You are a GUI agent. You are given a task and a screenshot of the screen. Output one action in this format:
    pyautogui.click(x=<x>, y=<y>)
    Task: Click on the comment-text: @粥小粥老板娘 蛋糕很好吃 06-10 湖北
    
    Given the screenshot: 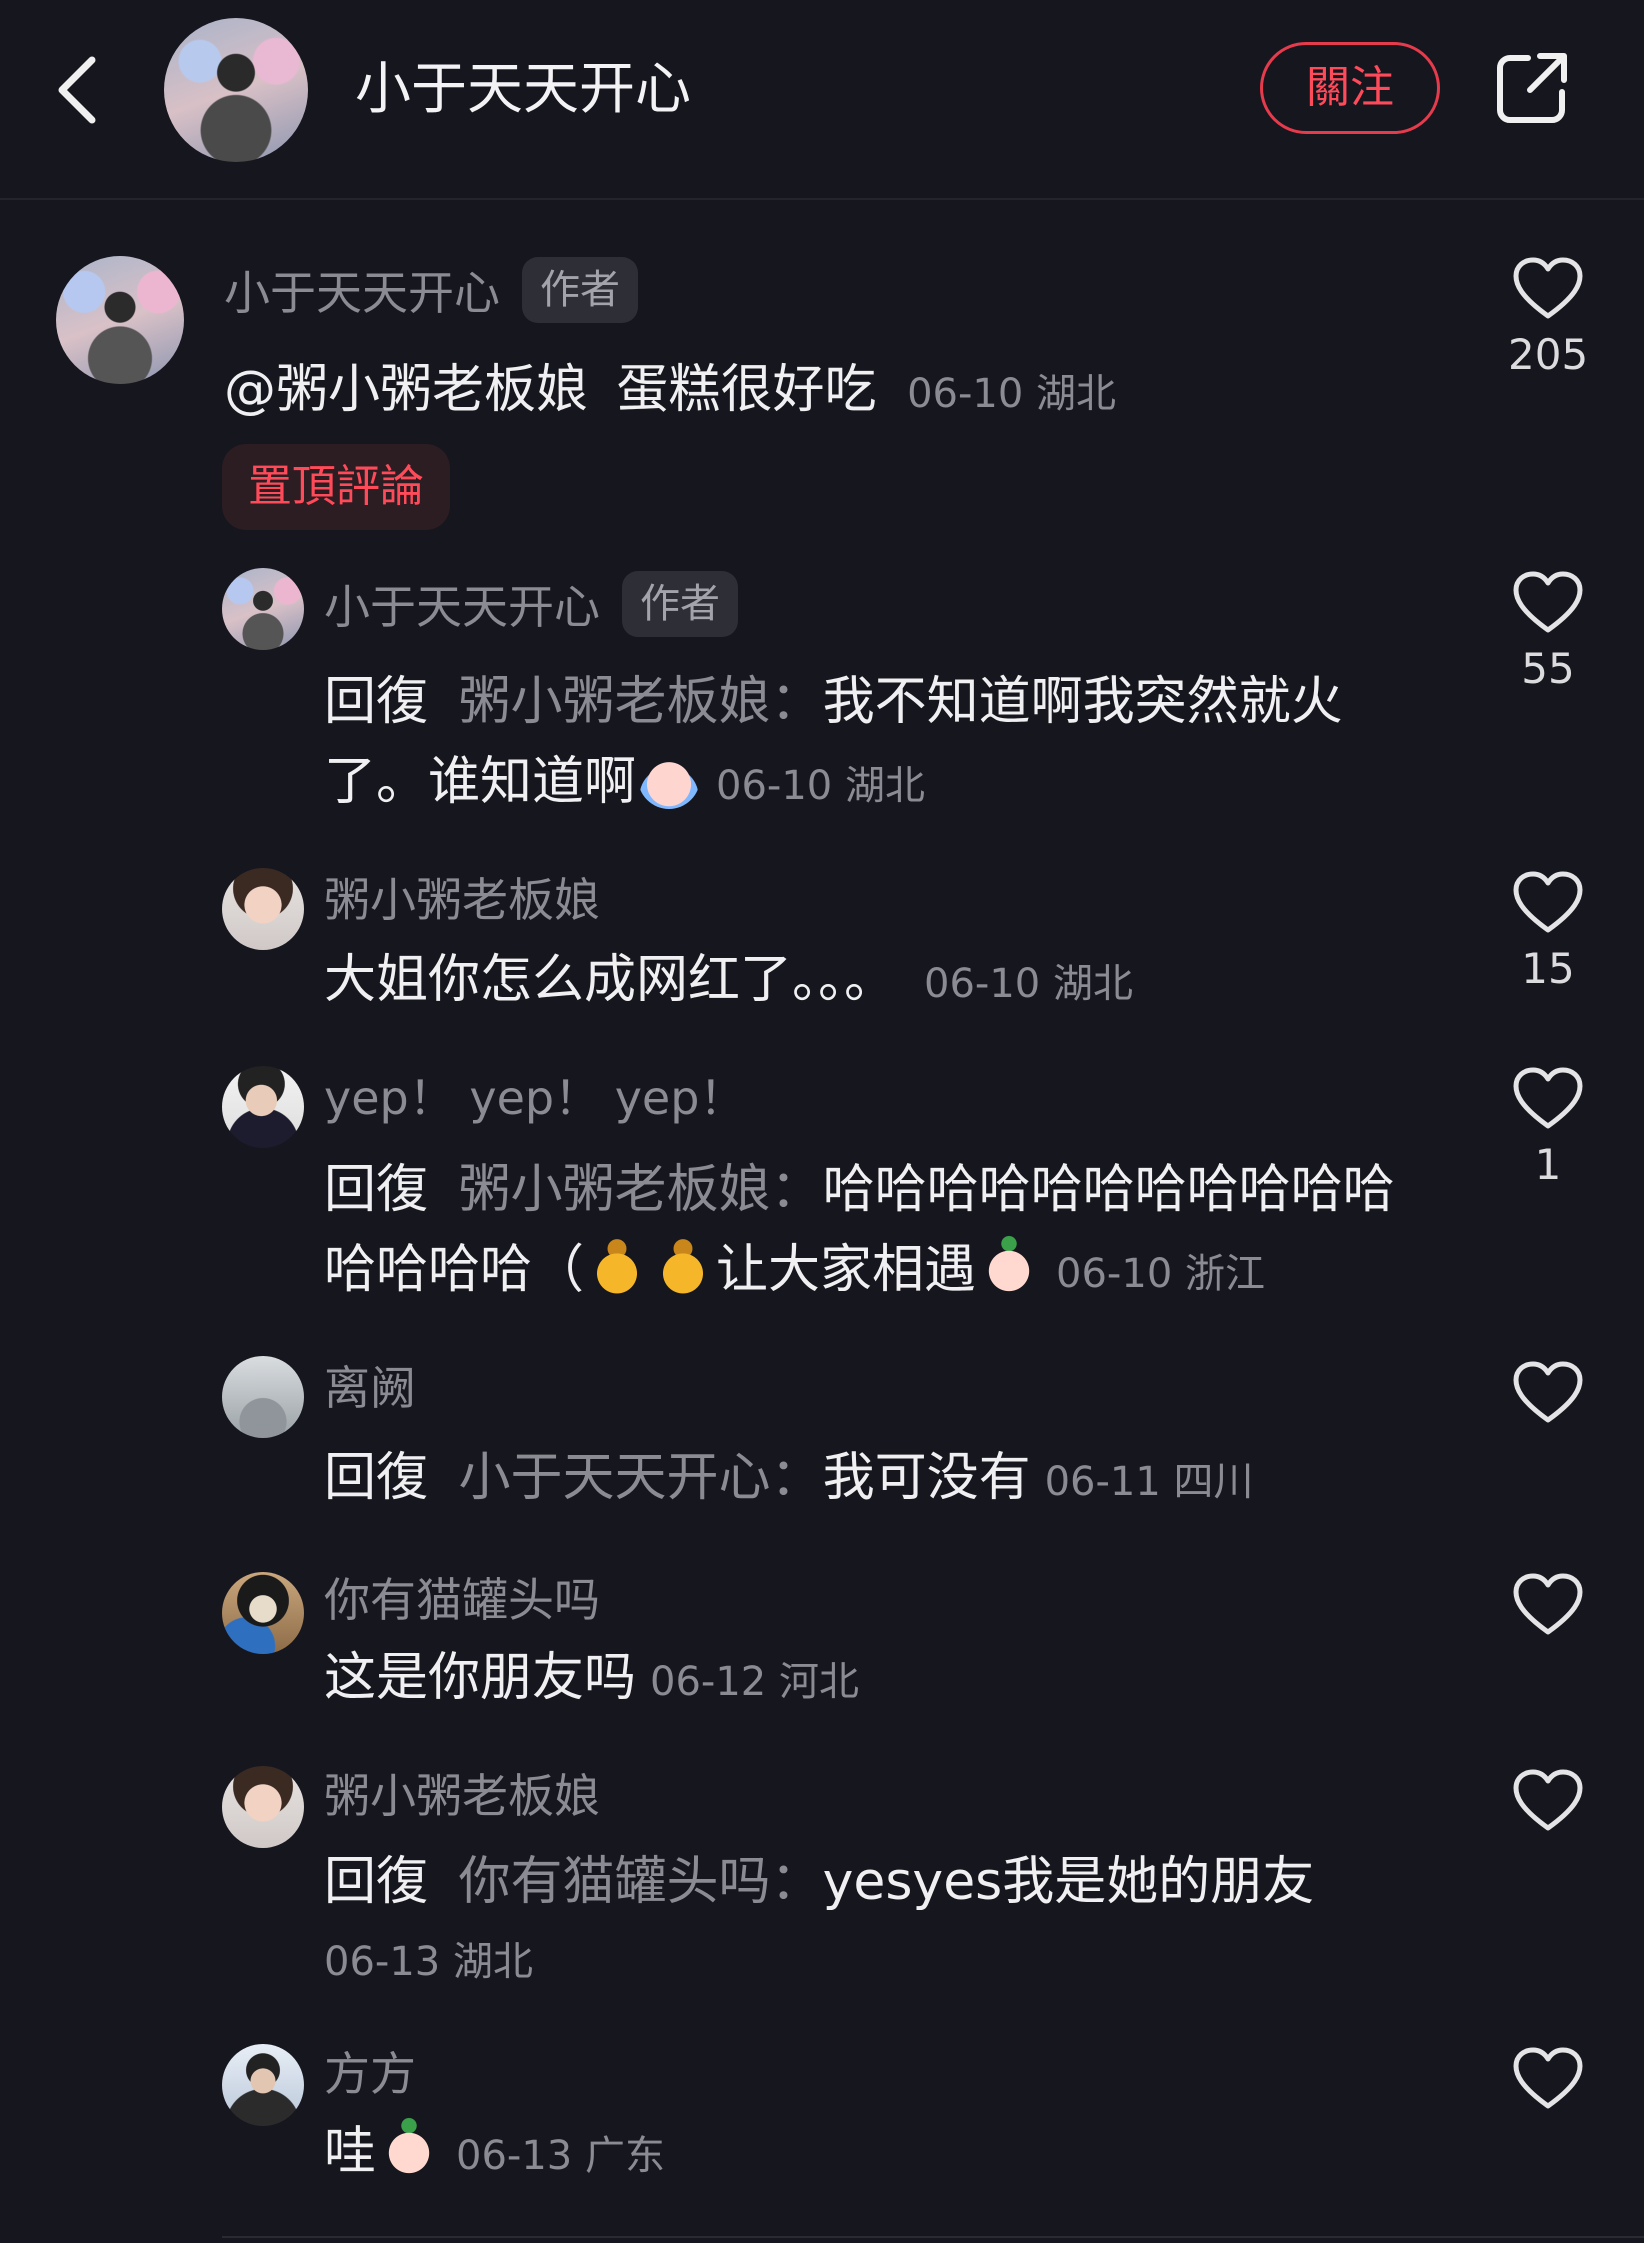 What is the action you would take?
    pyautogui.click(x=844, y=392)
    